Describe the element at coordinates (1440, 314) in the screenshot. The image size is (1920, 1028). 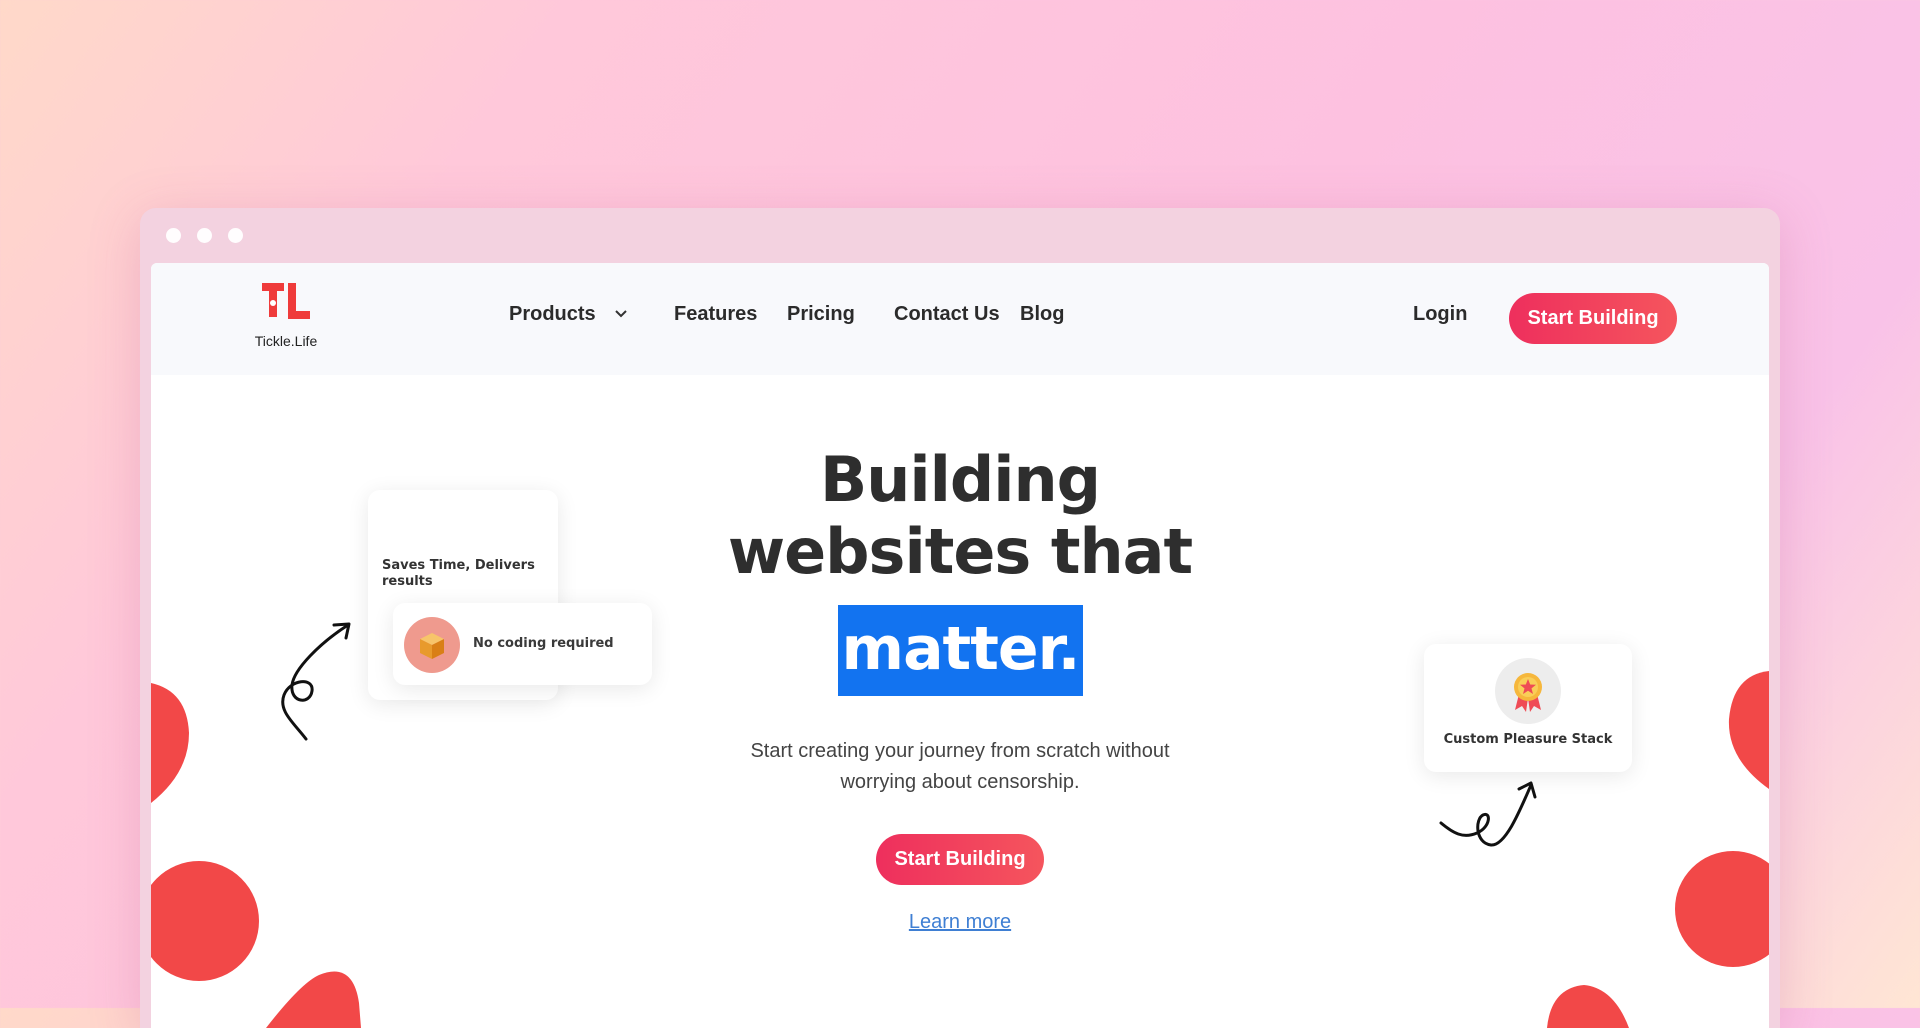
I see `login-link: Login` at that location.